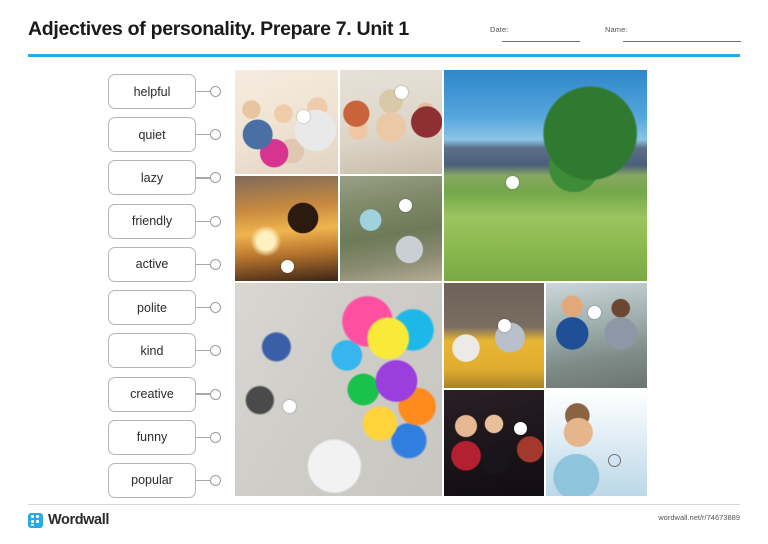 This screenshot has width=768, height=544. Describe the element at coordinates (152, 437) in the screenshot. I see `word-box-funny: funny` at that location.